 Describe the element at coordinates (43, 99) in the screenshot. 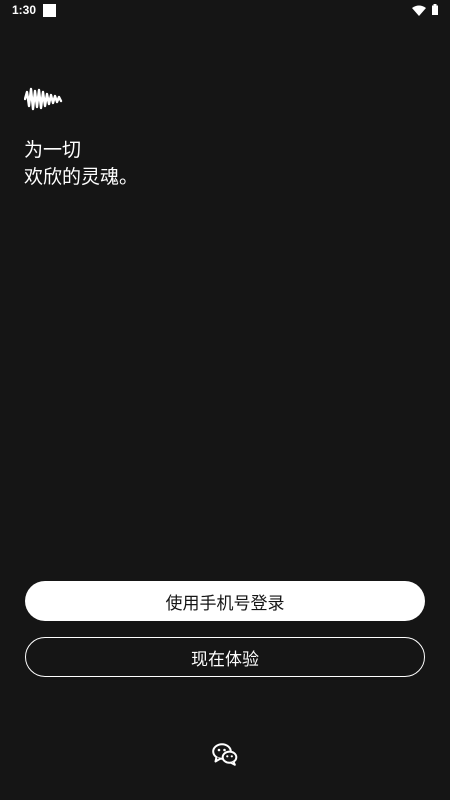

I see `soundwave-logo-icon` at that location.